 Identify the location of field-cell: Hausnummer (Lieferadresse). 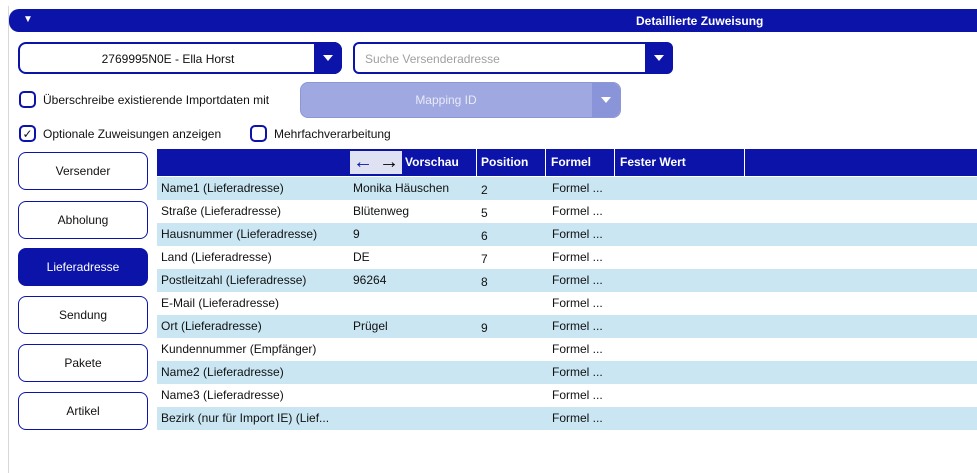
(239, 234).